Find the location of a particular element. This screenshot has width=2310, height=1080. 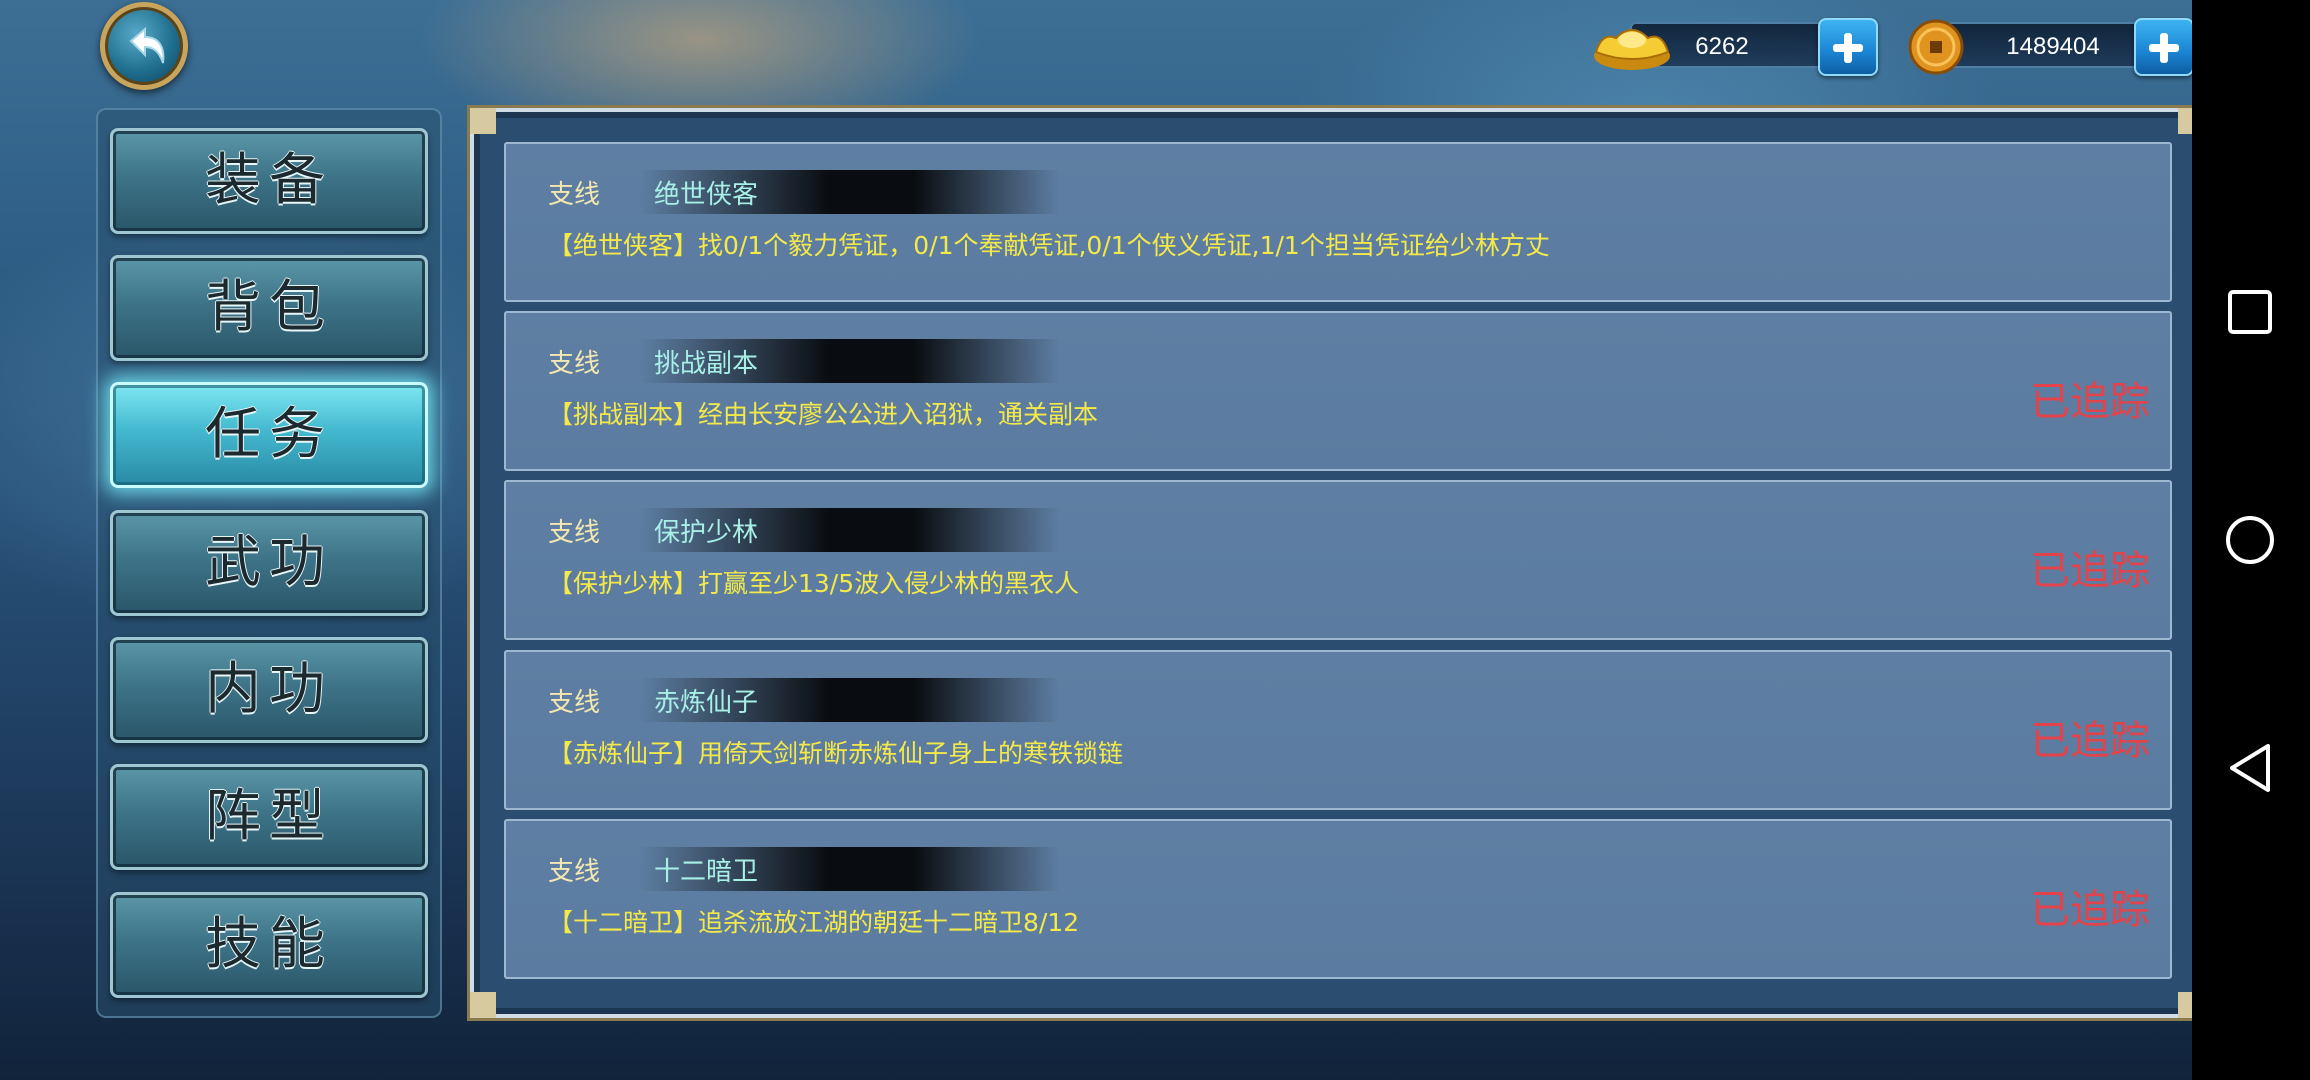

menu-inner-power-label: 内功 is located at coordinates (269, 689).